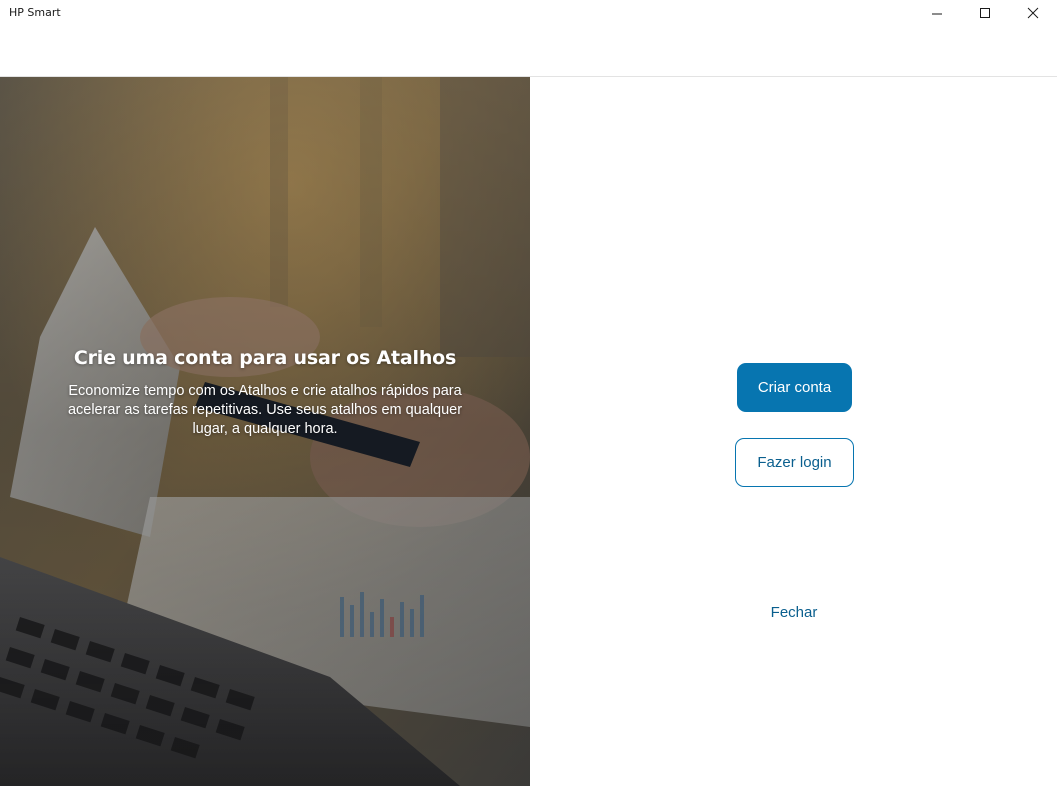 This screenshot has height=786, width=1057. I want to click on close-window-button, so click(1033, 13).